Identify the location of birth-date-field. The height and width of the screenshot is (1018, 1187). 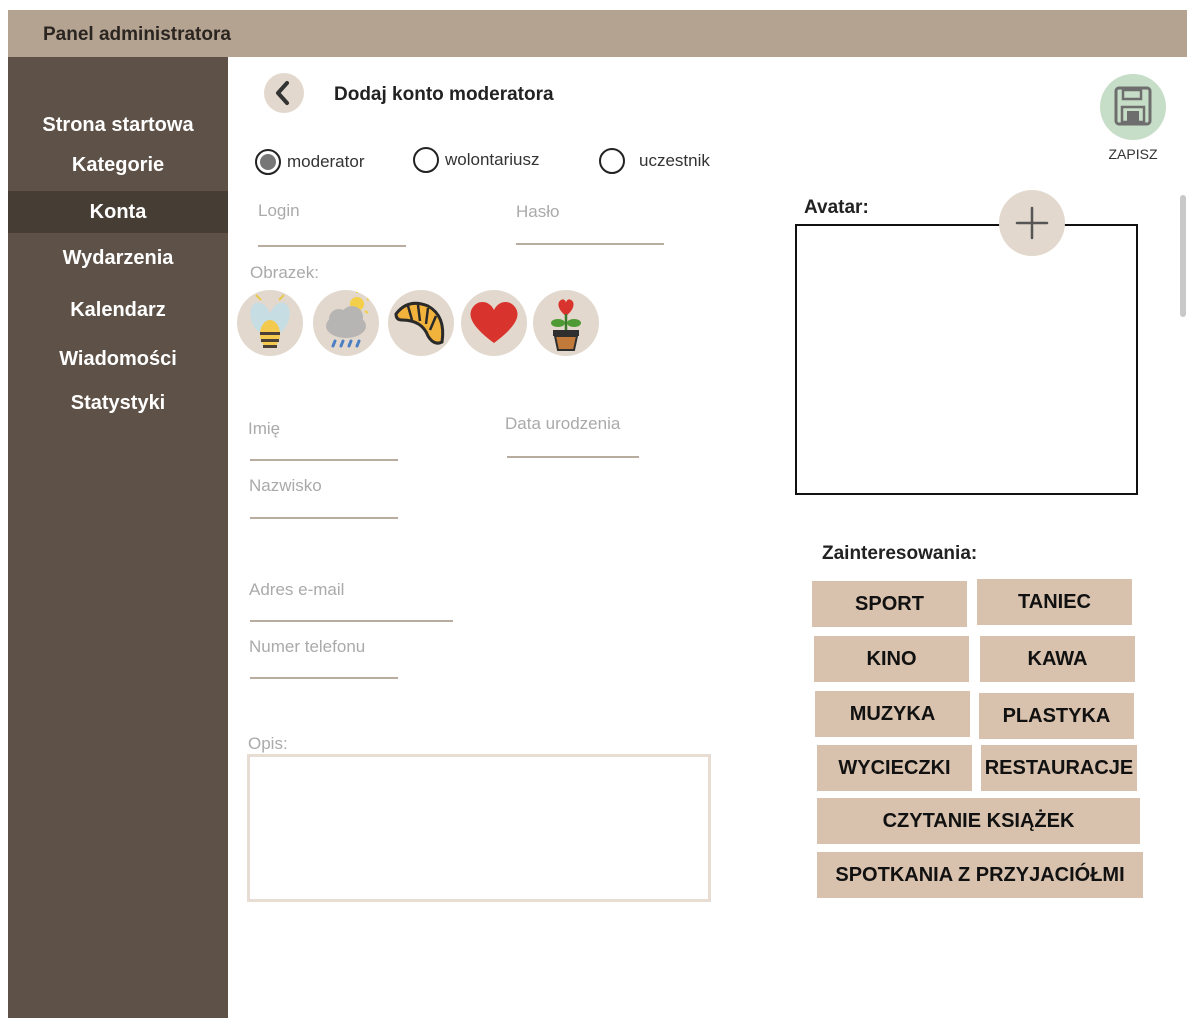
(573, 457).